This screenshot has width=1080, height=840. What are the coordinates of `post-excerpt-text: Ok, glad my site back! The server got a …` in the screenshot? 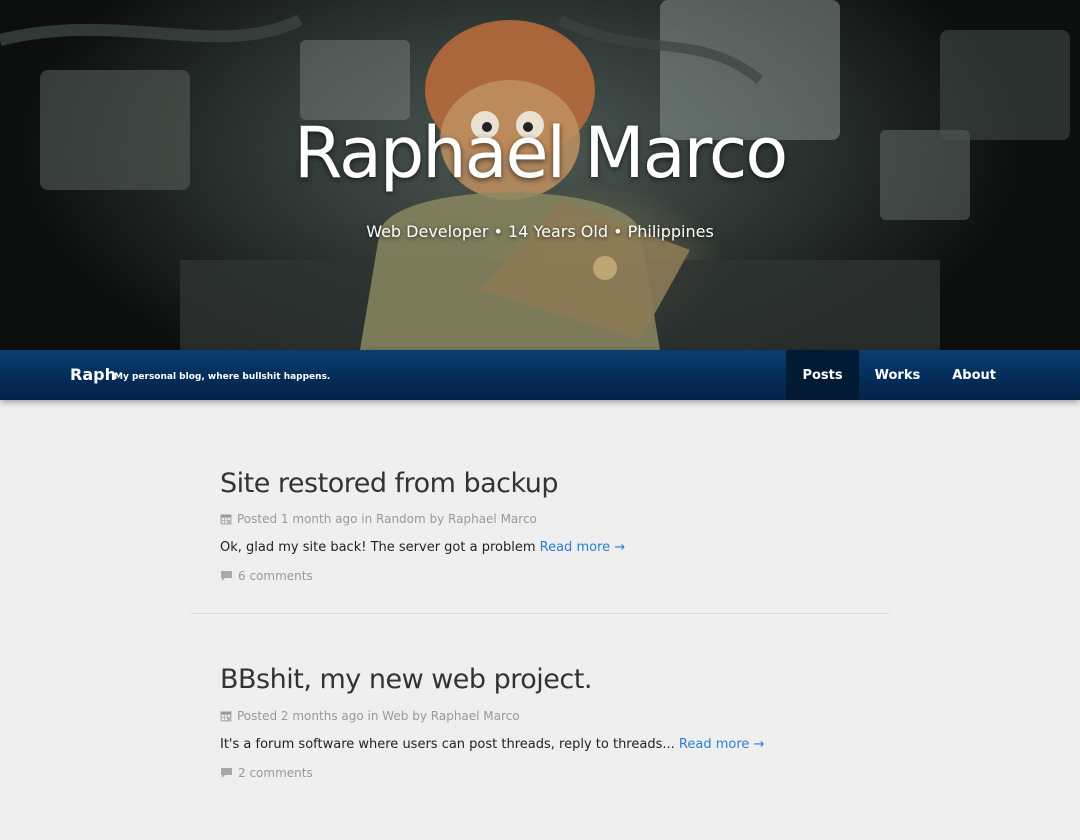 It's located at (378, 548).